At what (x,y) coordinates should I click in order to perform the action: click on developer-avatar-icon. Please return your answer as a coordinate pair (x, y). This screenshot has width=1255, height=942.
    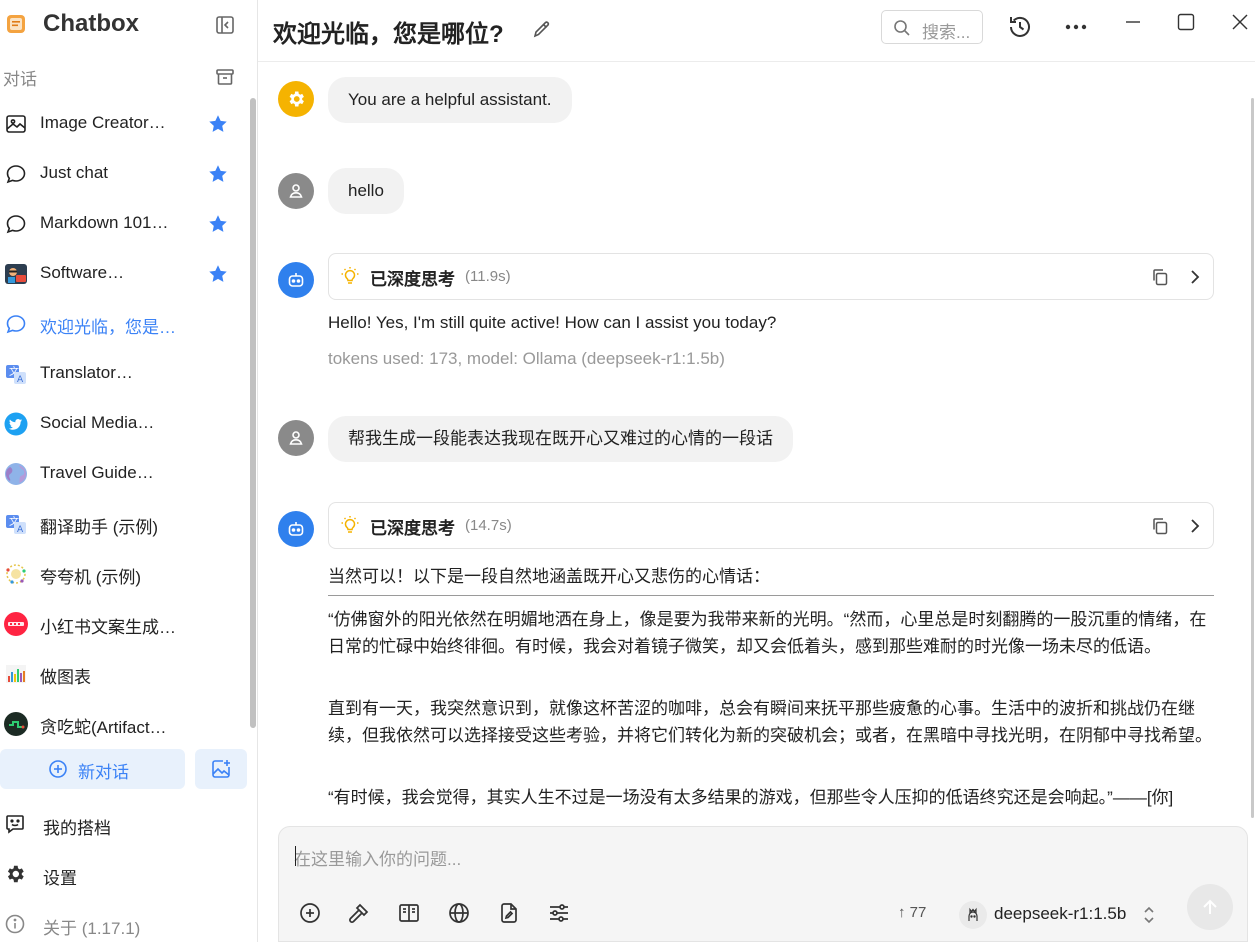
    Looking at the image, I should click on (16, 274).